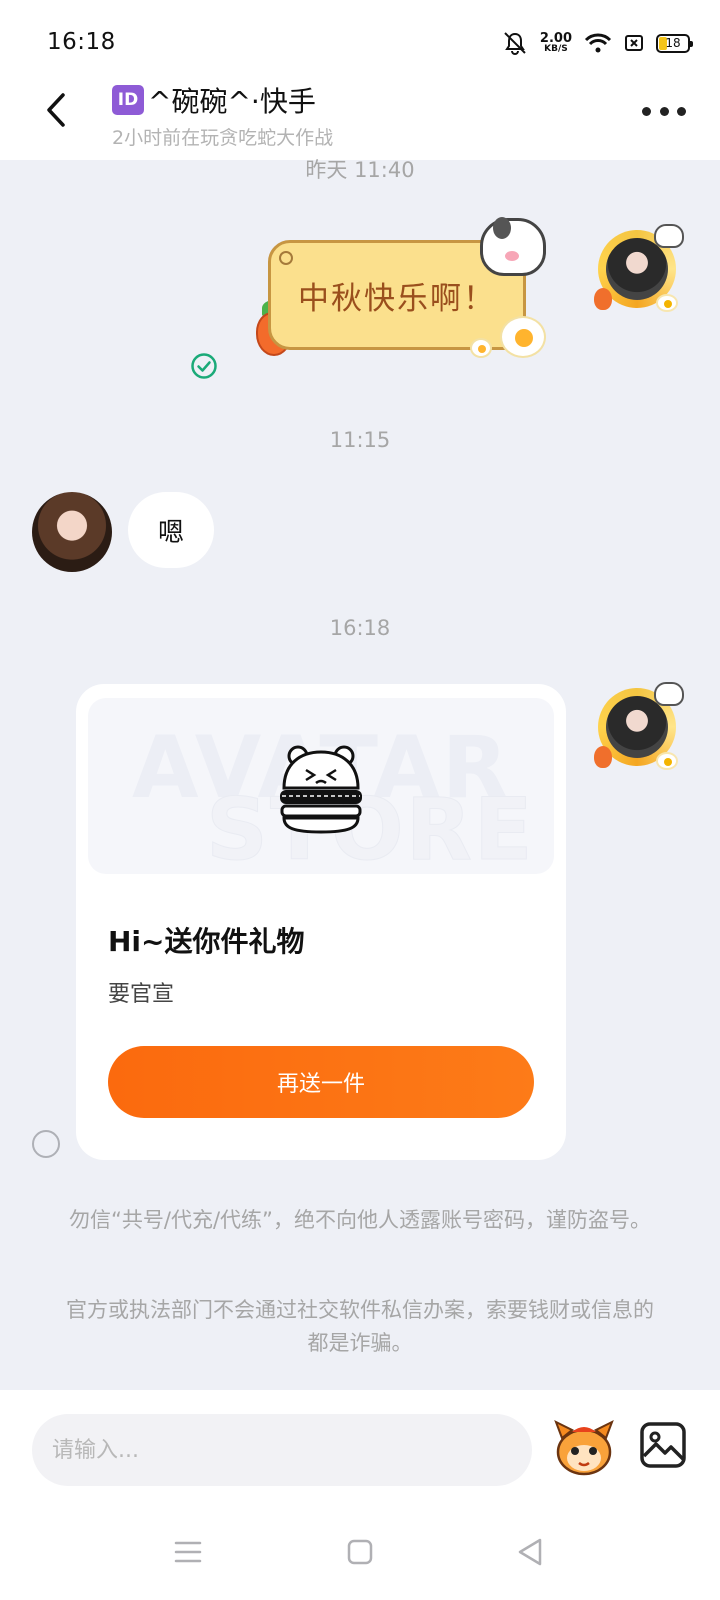 The height and width of the screenshot is (1600, 720). Describe the element at coordinates (530, 1552) in the screenshot. I see `back-nav-icon` at that location.